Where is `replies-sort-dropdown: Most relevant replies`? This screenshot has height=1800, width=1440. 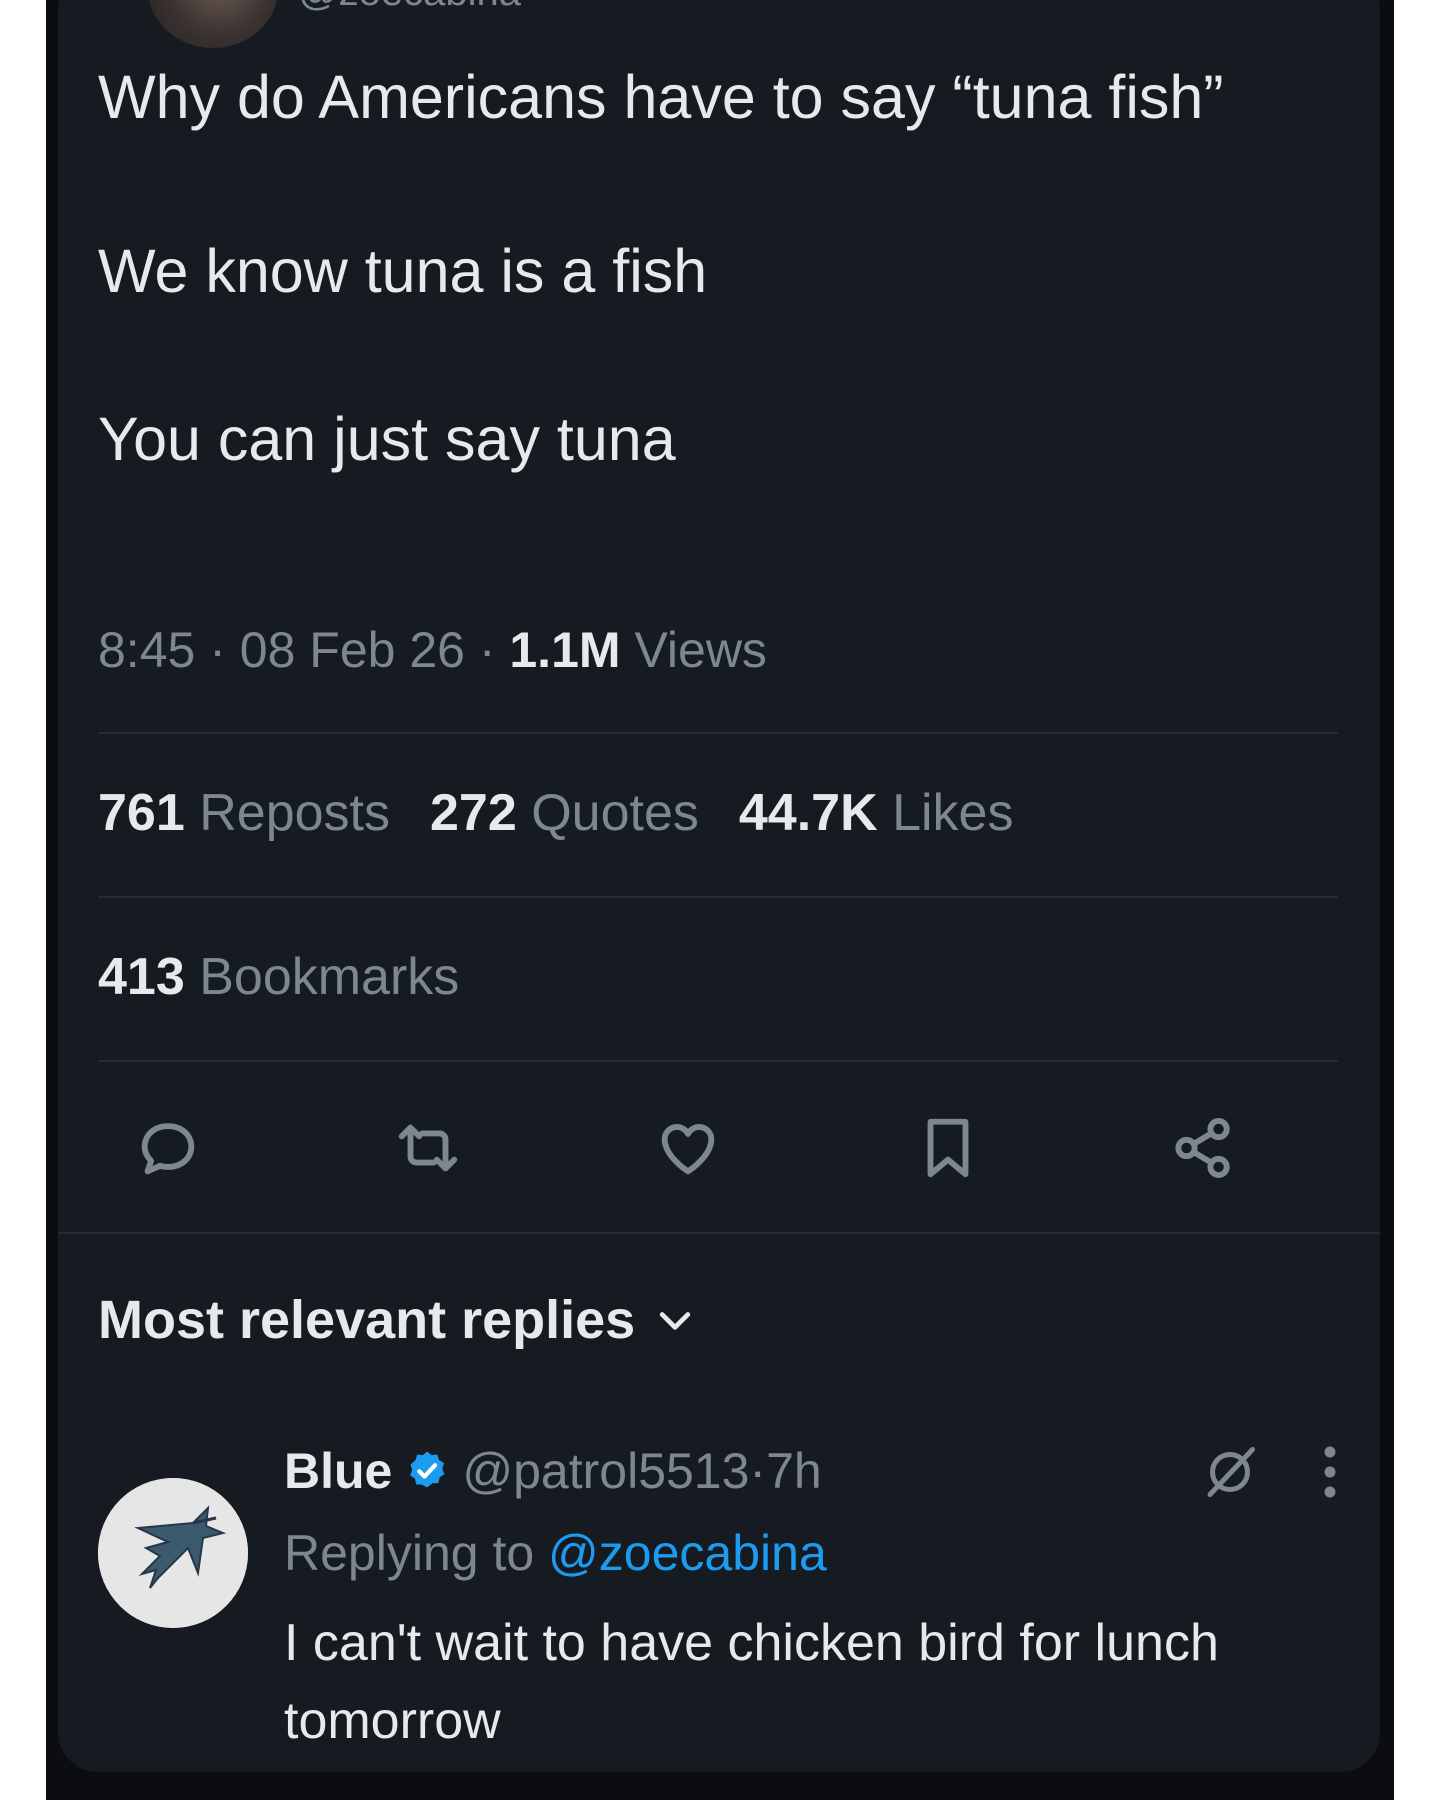 replies-sort-dropdown: Most relevant replies is located at coordinates (397, 1320).